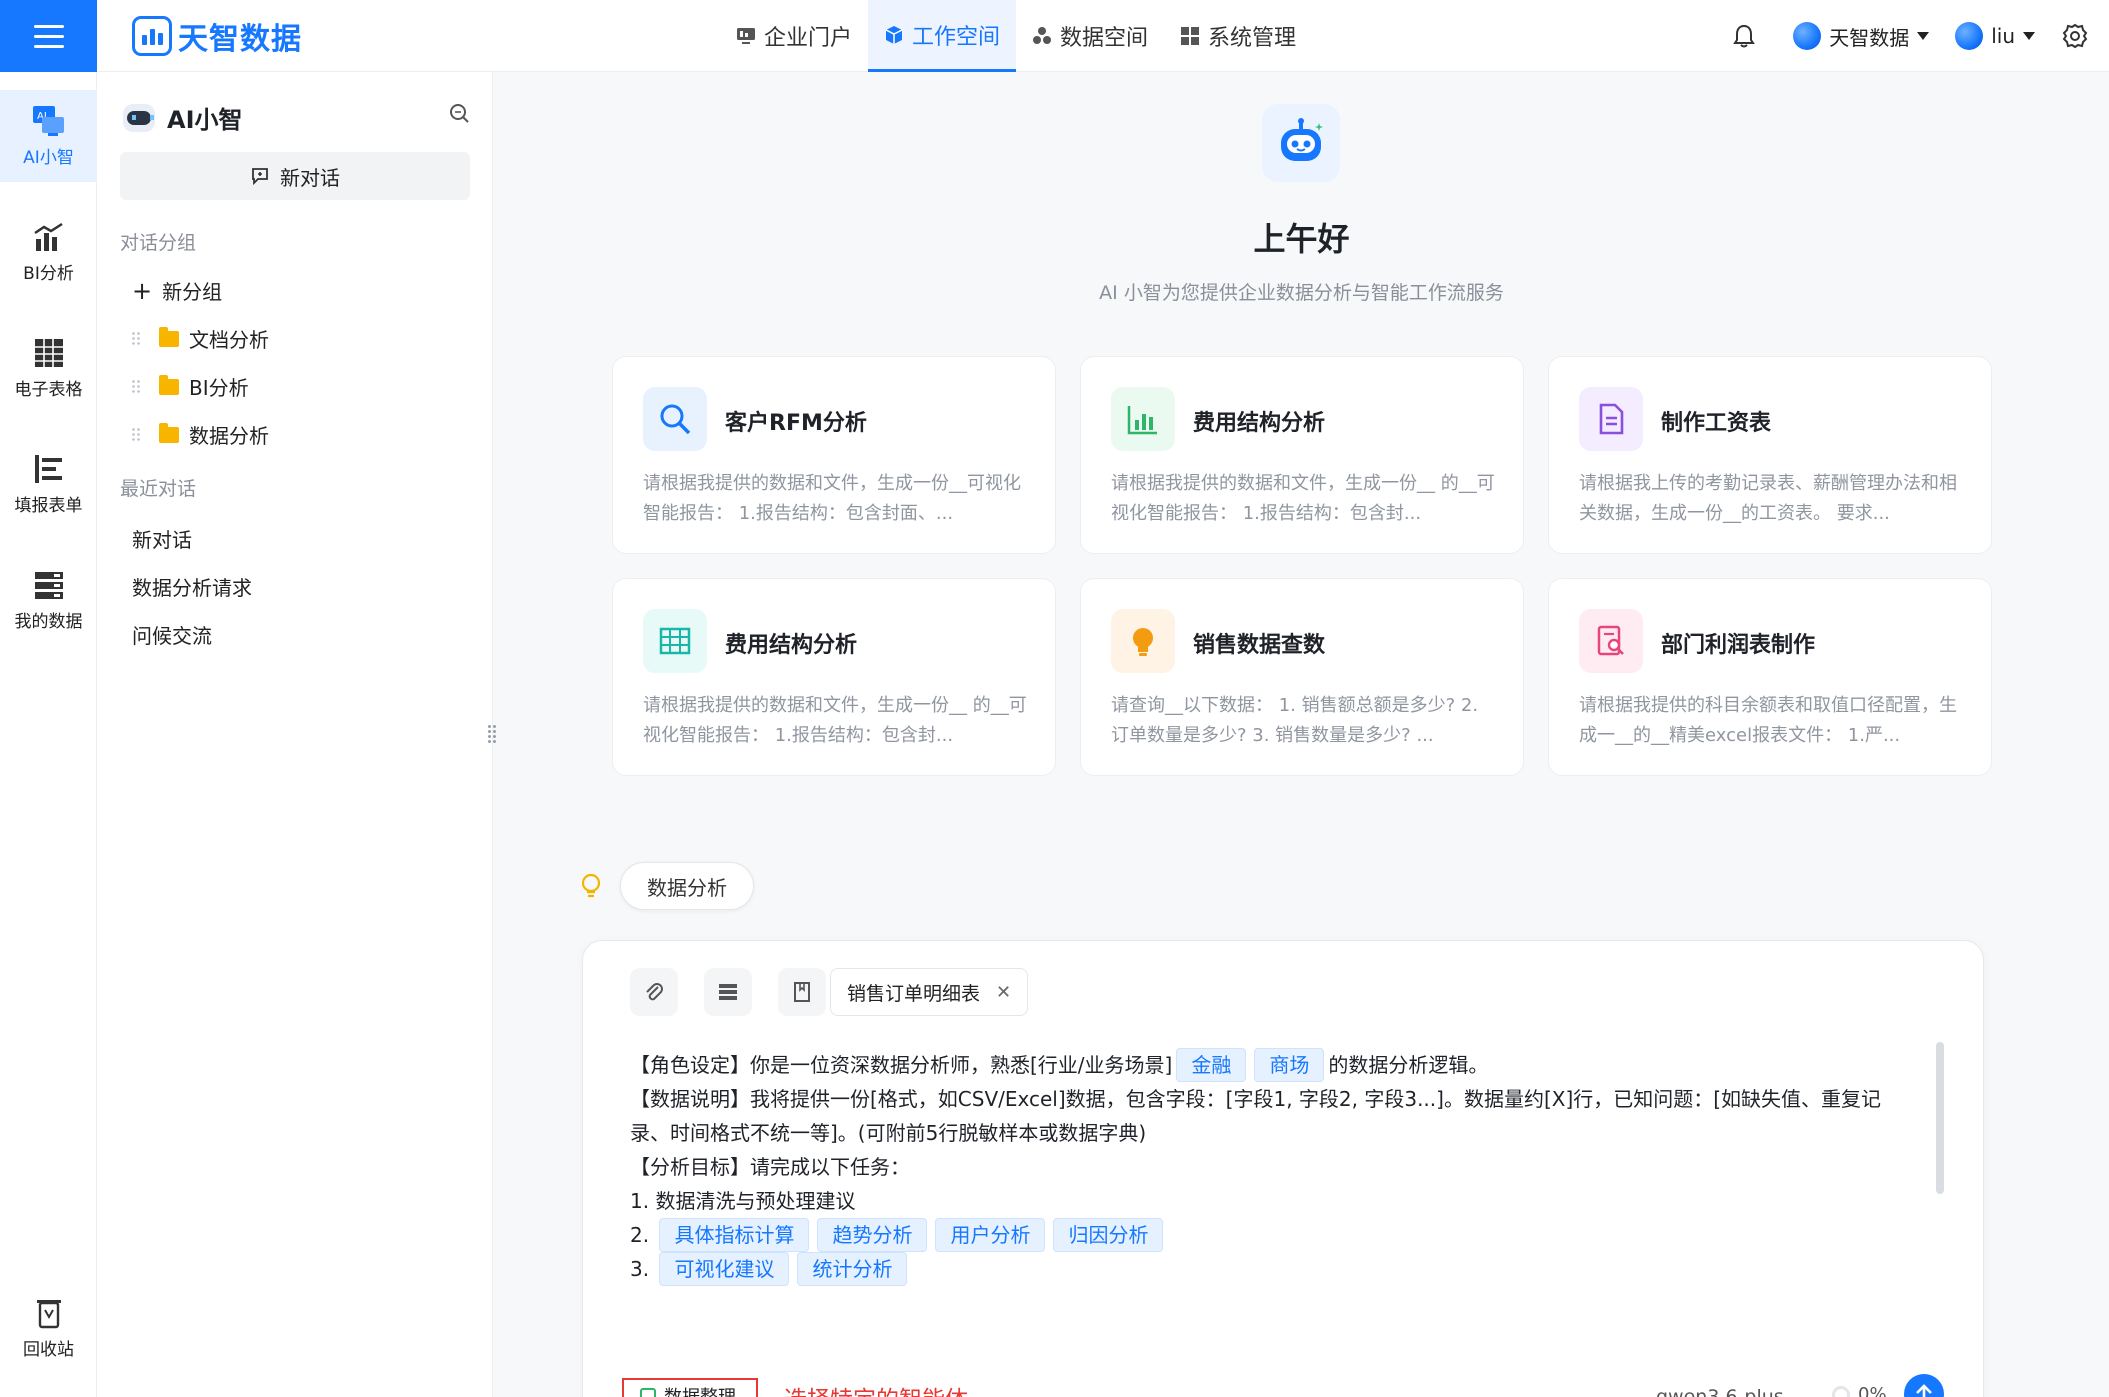 The width and height of the screenshot is (2109, 1397). What do you see at coordinates (48, 585) in the screenshot?
I see `database-icon` at bounding box center [48, 585].